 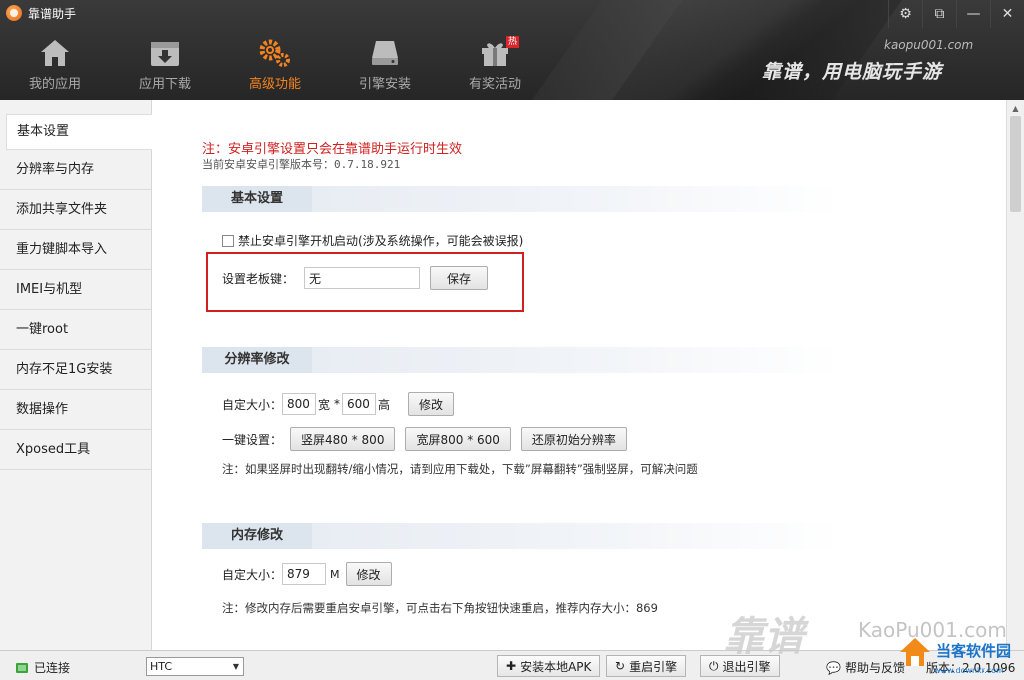 I want to click on app-logo-icon, so click(x=14, y=13).